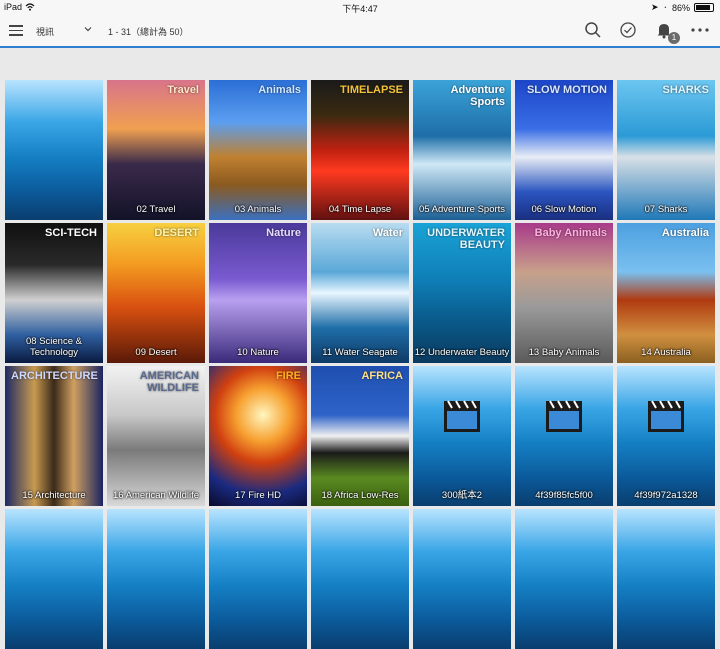  I want to click on search-icon, so click(593, 30).